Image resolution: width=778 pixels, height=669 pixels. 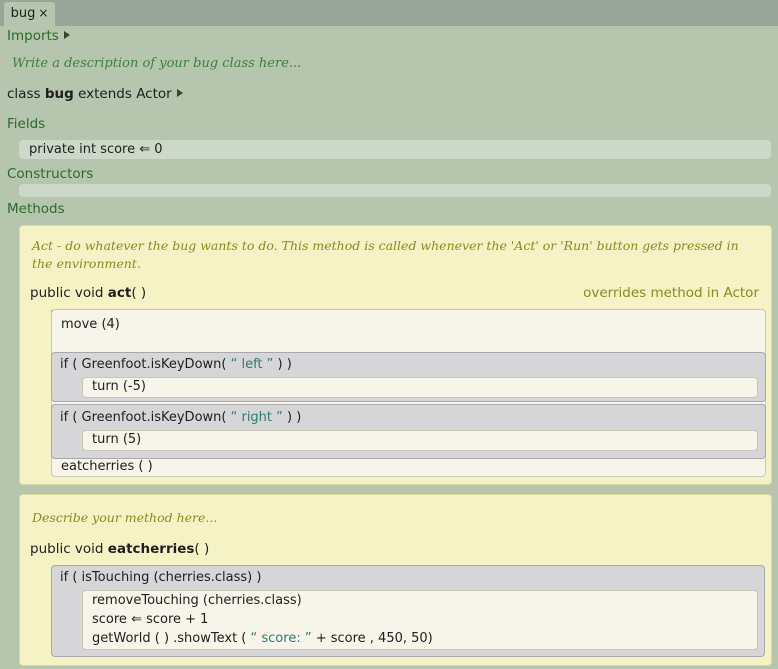 I want to click on parent-class: Actor, so click(x=154, y=94).